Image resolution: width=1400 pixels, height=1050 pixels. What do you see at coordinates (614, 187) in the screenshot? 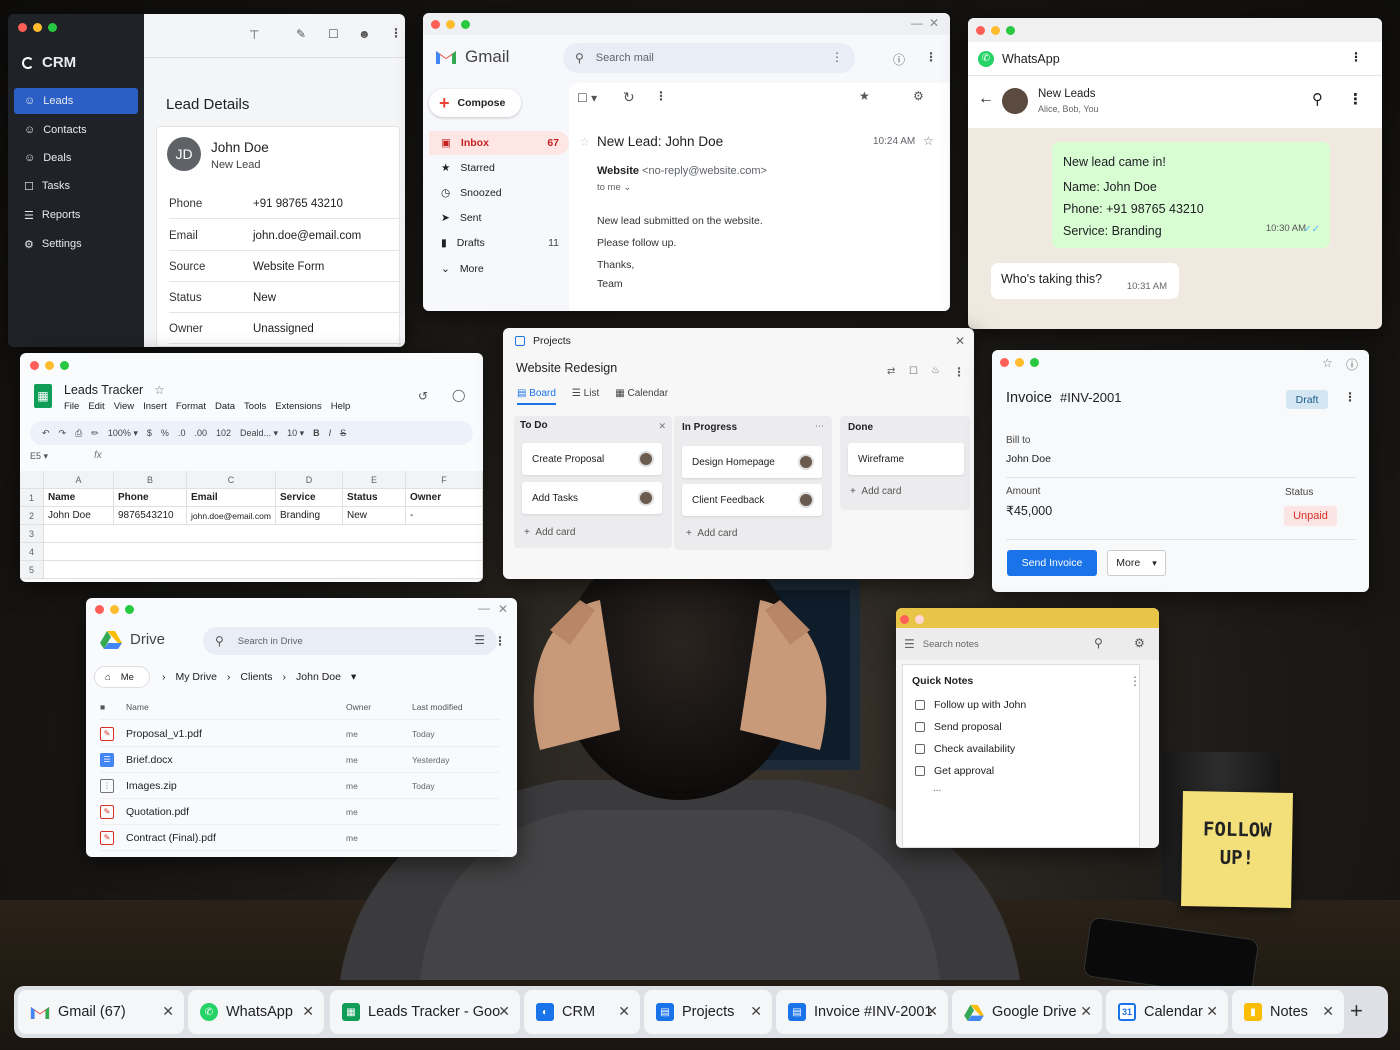
I see `recipient-line: to me ⌄` at bounding box center [614, 187].